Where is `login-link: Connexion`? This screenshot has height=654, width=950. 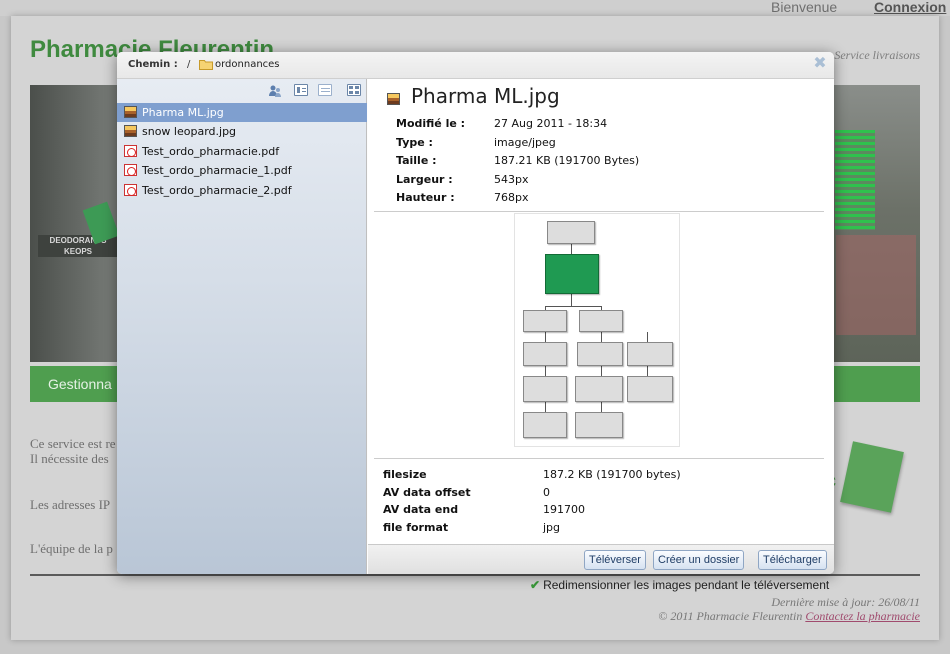 login-link: Connexion is located at coordinates (910, 7).